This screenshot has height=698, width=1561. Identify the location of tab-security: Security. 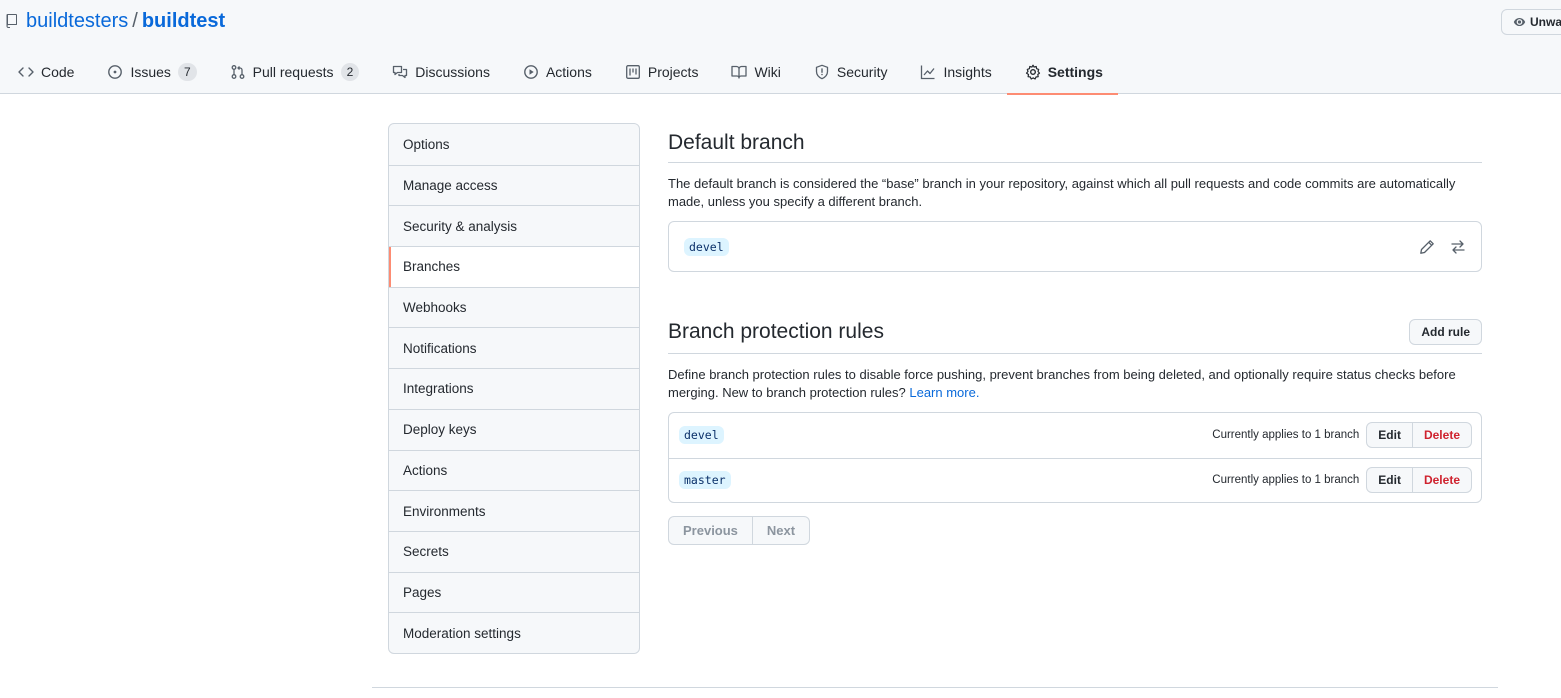
(849, 72).